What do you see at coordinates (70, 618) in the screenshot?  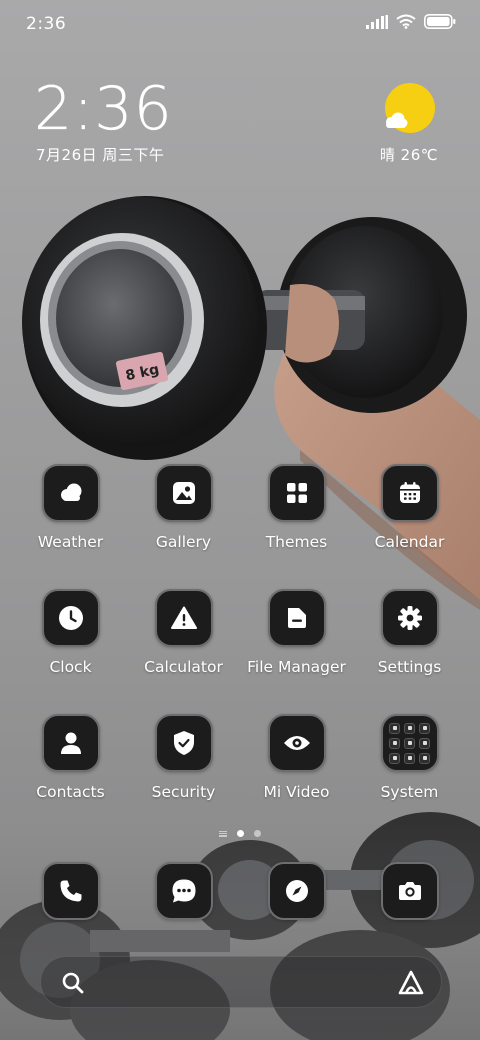 I see `clock-icon` at bounding box center [70, 618].